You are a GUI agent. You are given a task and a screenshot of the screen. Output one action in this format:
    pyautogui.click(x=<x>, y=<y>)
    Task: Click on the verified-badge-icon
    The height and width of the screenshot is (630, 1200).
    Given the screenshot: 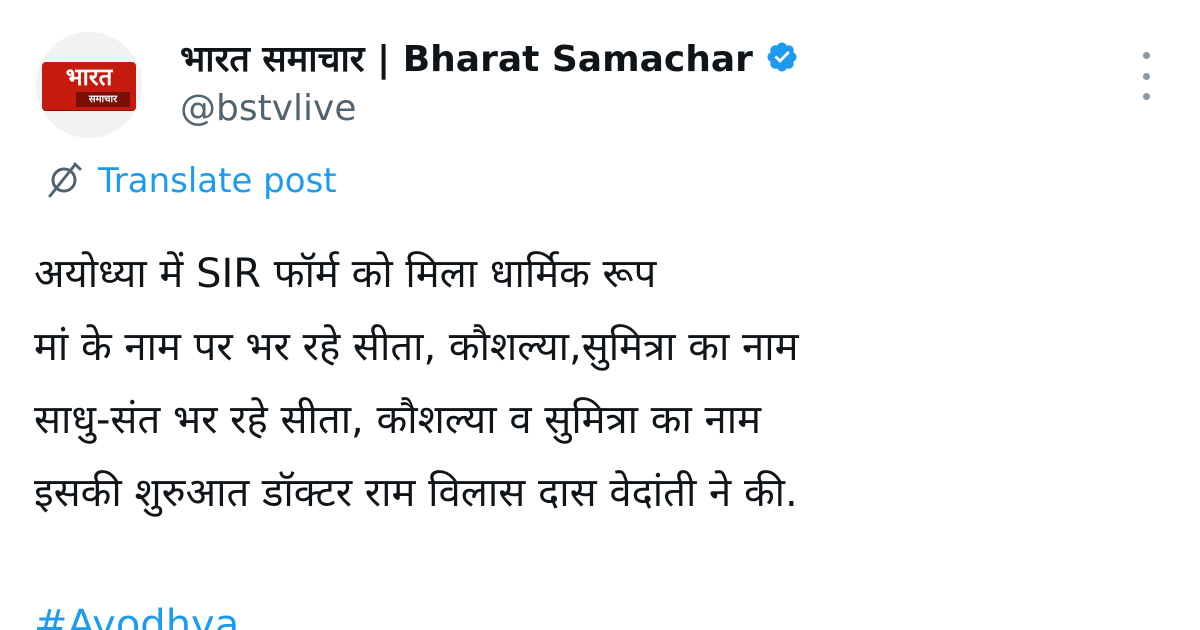 What is the action you would take?
    pyautogui.click(x=782, y=57)
    